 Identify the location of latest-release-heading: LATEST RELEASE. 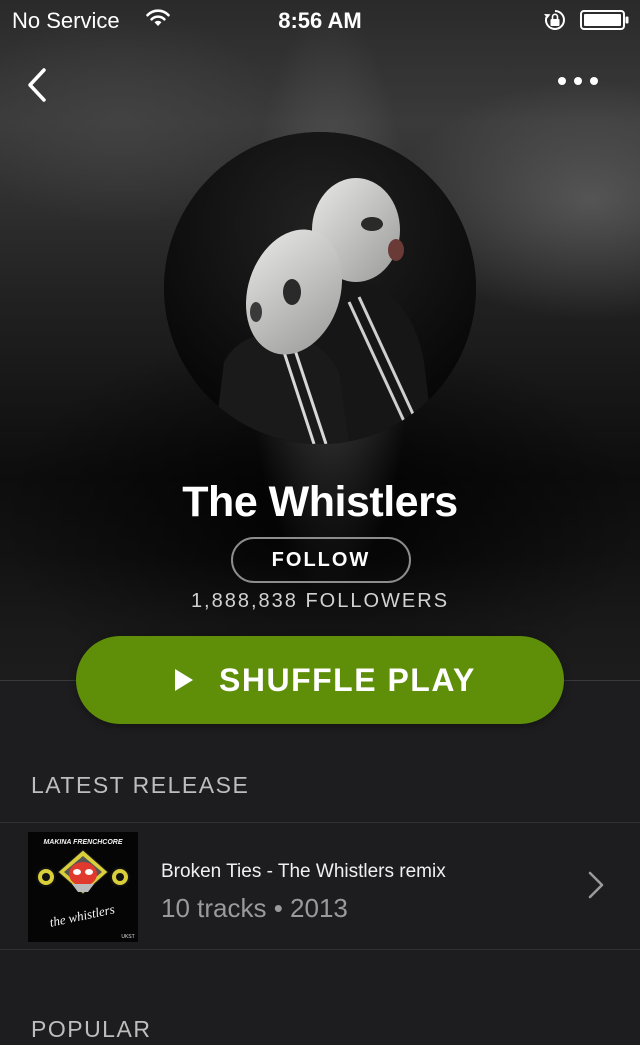
(140, 785).